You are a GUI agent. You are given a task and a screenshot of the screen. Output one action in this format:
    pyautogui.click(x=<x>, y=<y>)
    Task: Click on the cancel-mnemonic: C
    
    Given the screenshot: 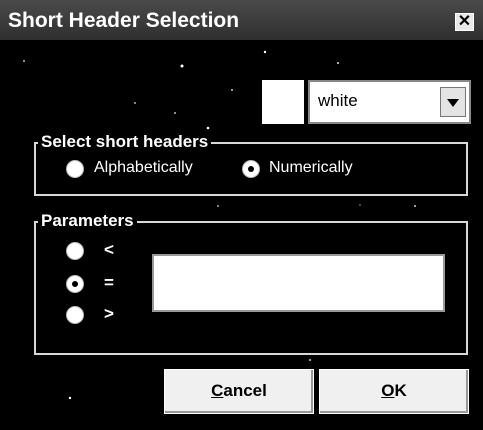 What is the action you would take?
    pyautogui.click(x=217, y=390)
    